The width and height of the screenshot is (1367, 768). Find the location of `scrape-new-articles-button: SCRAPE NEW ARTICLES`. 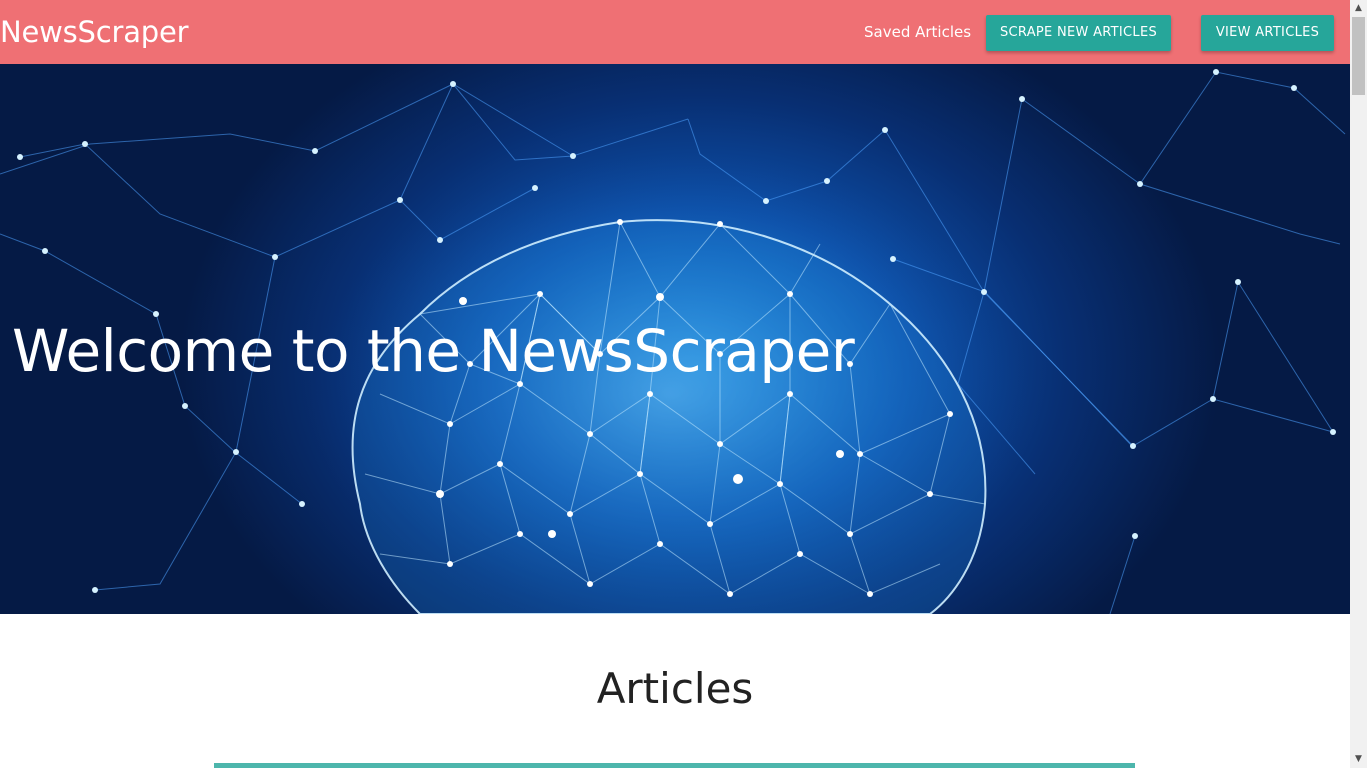

scrape-new-articles-button: SCRAPE NEW ARTICLES is located at coordinates (1078, 33).